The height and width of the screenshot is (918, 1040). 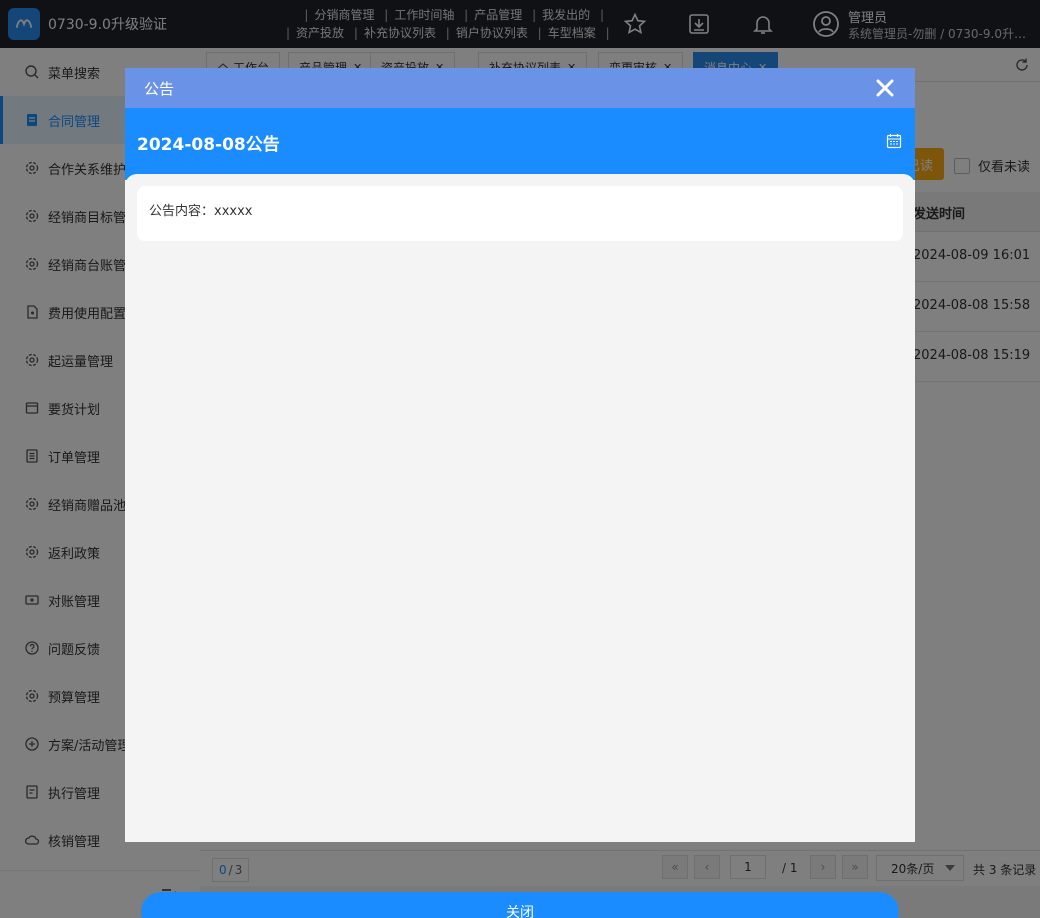 I want to click on modal-title: 公告, so click(x=159, y=88).